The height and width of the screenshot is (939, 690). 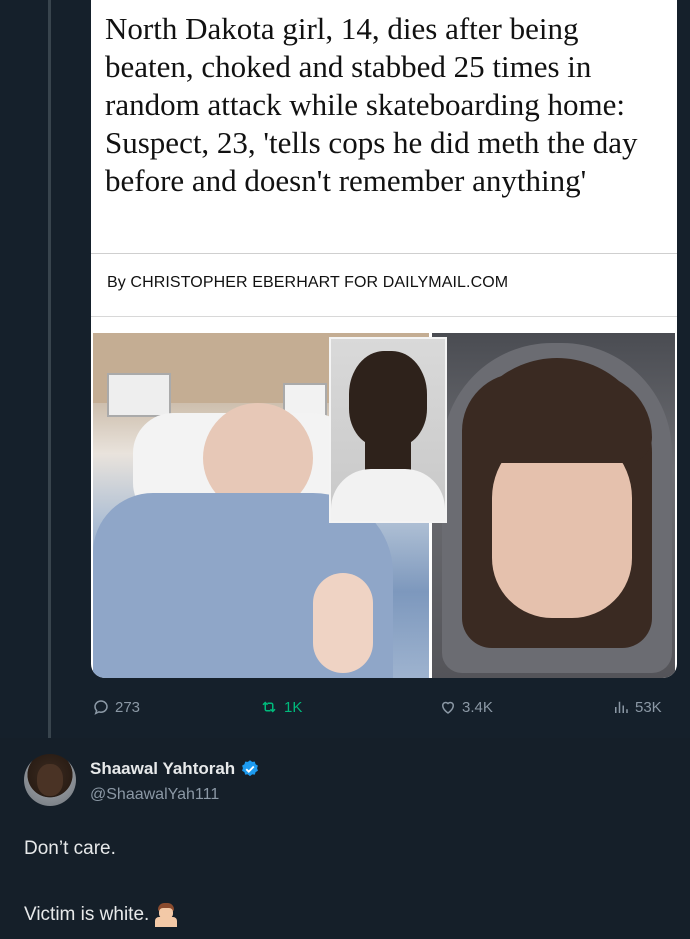 What do you see at coordinates (384, 316) in the screenshot?
I see `byline-divider` at bounding box center [384, 316].